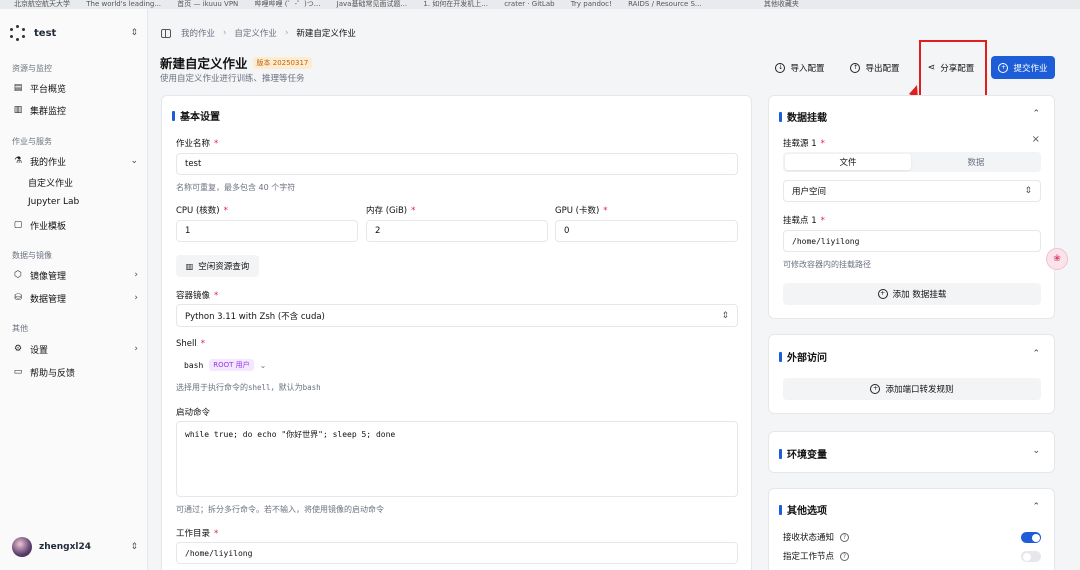 The height and width of the screenshot is (570, 1080). Describe the element at coordinates (591, 4) in the screenshot. I see `bookmark-item: Try pandoc!` at that location.